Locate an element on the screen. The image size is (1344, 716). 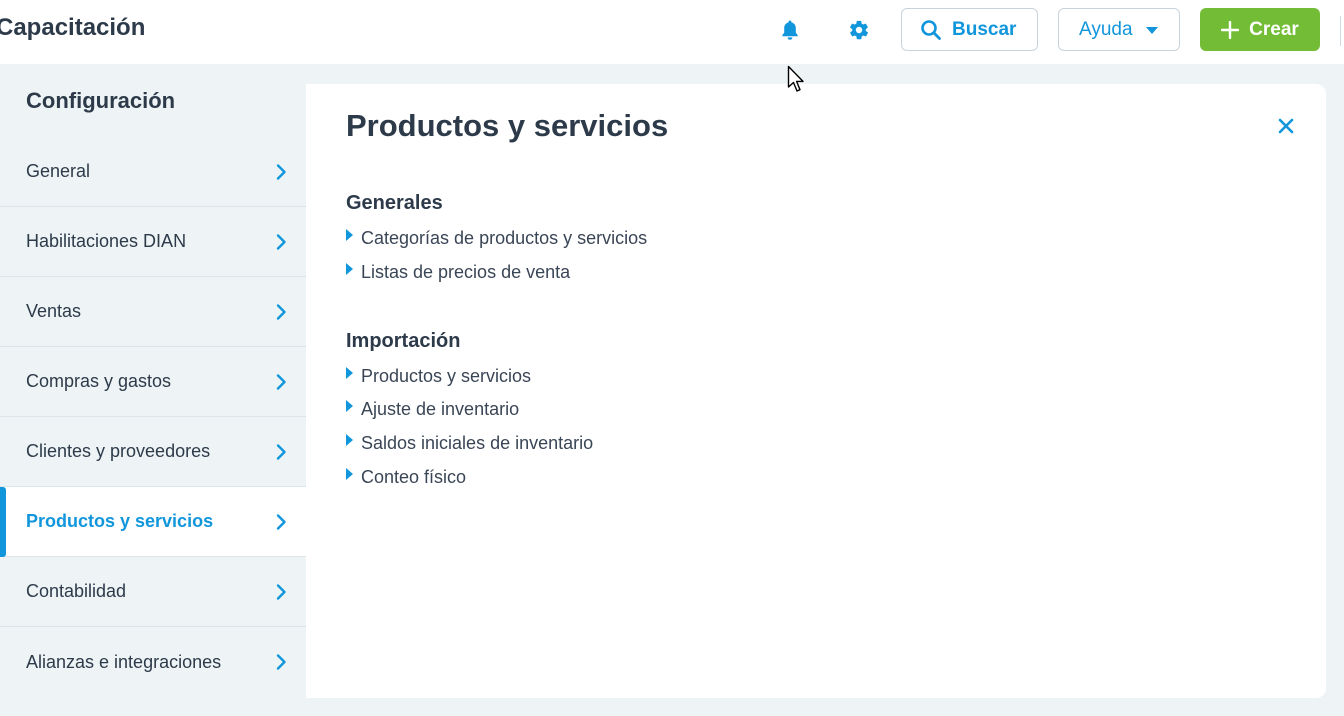
sidebar-item-clientes-y-proveedores: Clientes y proveedores is located at coordinates (153, 452).